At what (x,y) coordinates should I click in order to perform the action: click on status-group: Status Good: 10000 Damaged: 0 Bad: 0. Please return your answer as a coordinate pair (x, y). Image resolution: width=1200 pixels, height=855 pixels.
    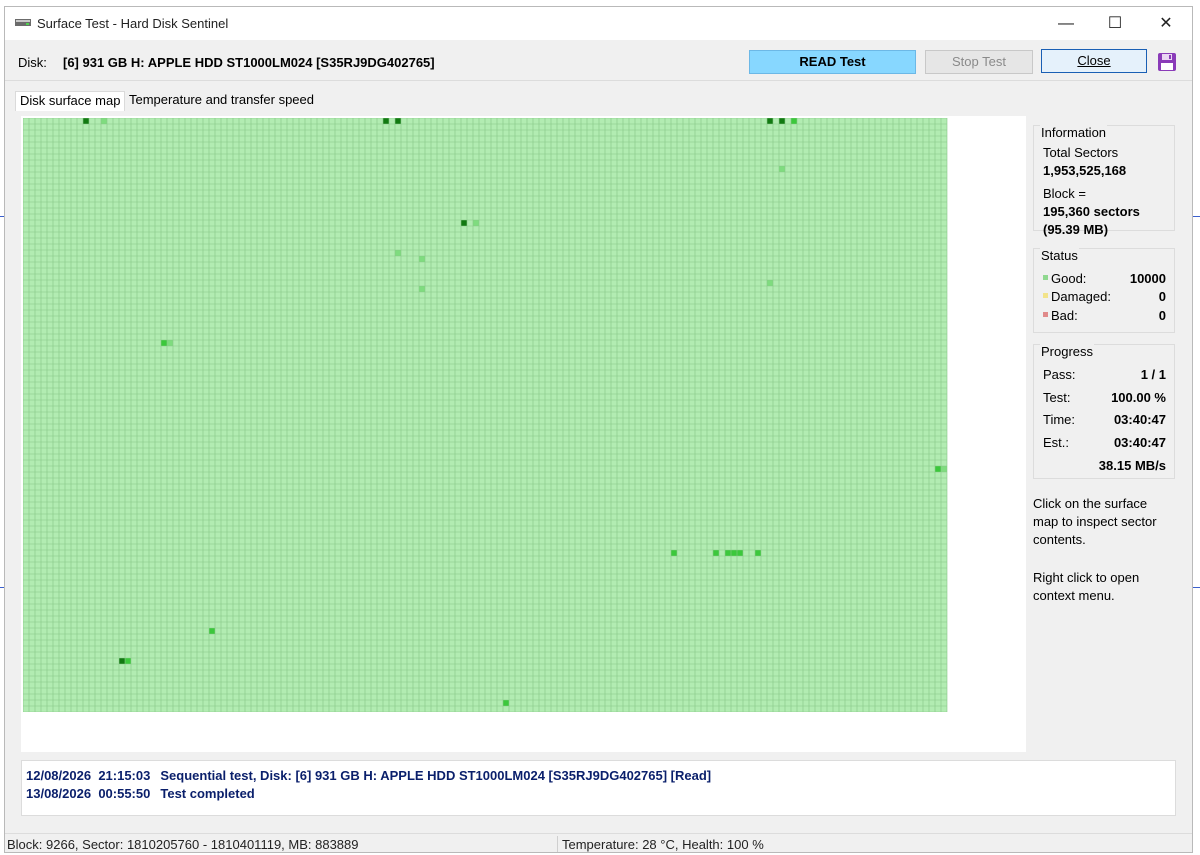
    Looking at the image, I should click on (1104, 290).